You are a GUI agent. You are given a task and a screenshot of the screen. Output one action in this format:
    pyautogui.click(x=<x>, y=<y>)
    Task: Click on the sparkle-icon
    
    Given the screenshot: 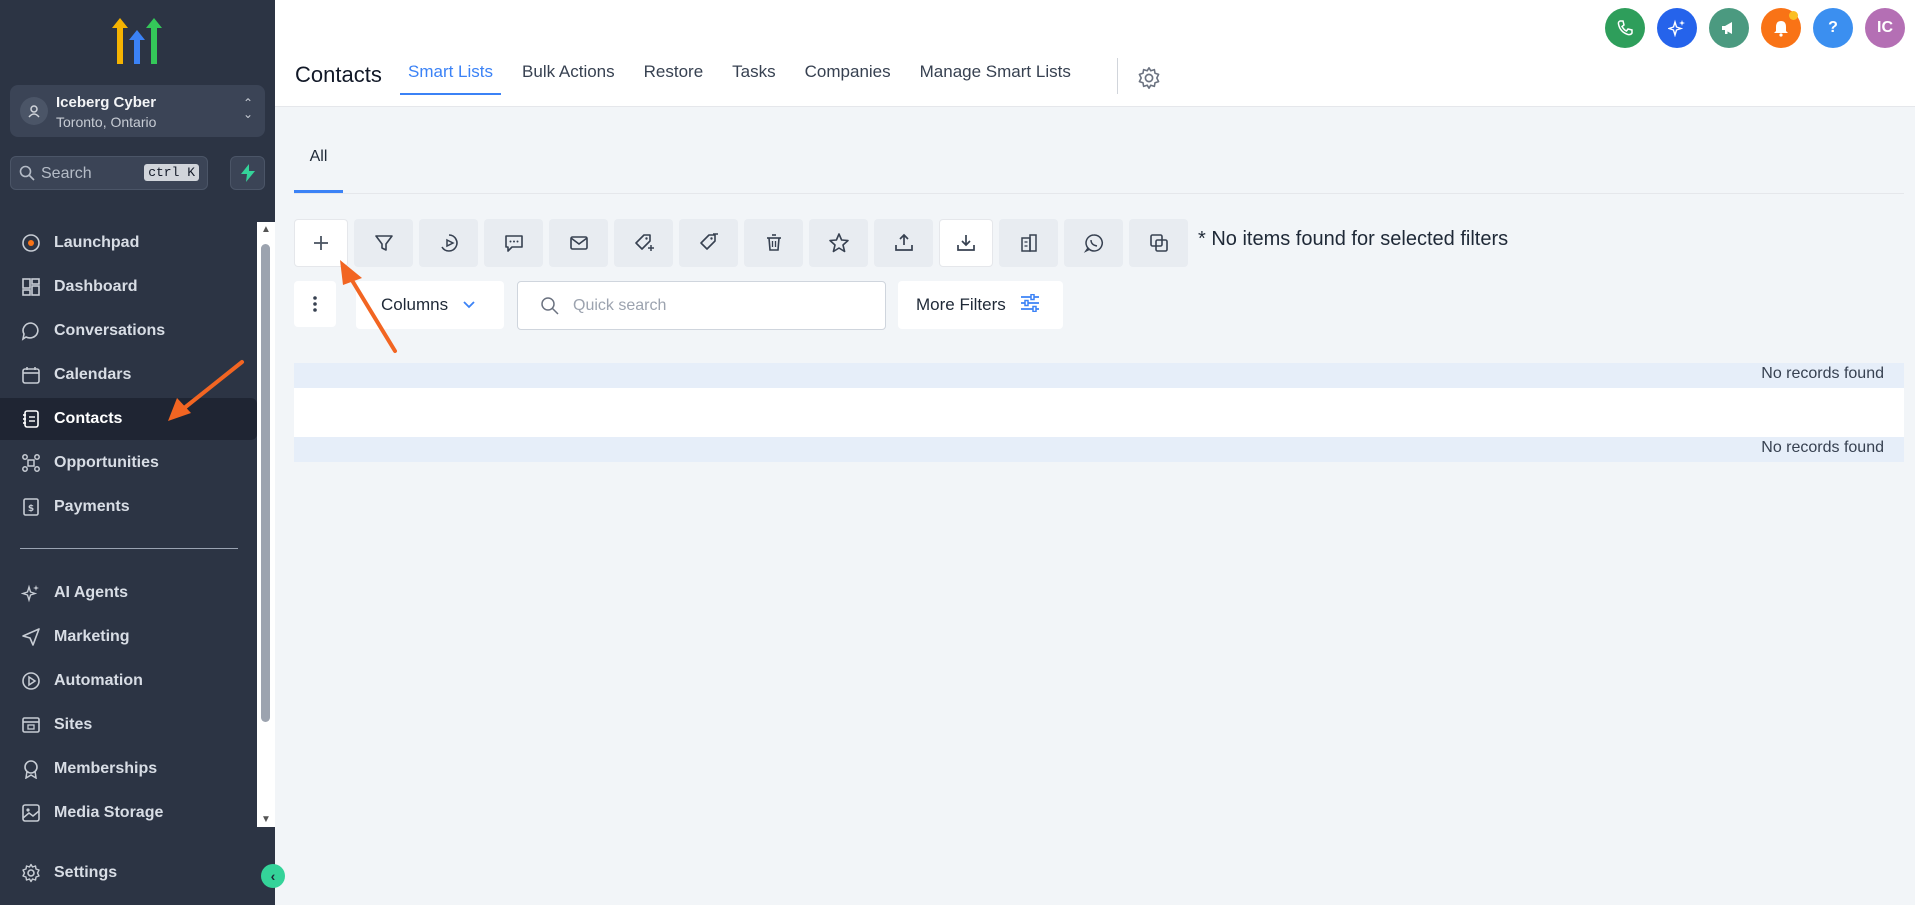 What is the action you would take?
    pyautogui.click(x=31, y=593)
    